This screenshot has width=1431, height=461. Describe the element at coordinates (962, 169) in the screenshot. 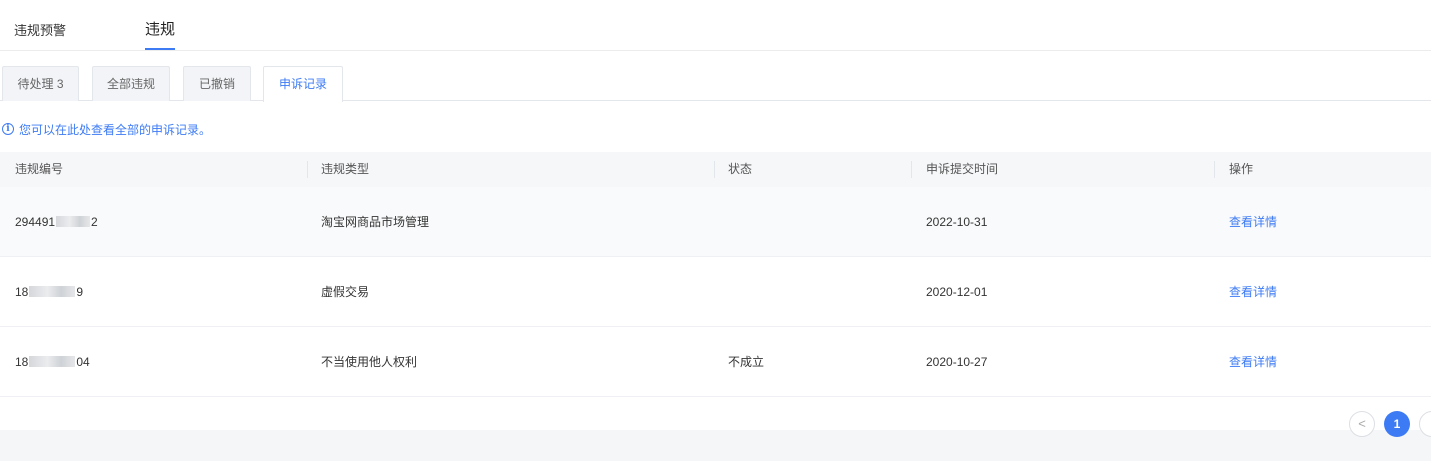

I see `column-header-submit-time: 申诉提交时间` at that location.